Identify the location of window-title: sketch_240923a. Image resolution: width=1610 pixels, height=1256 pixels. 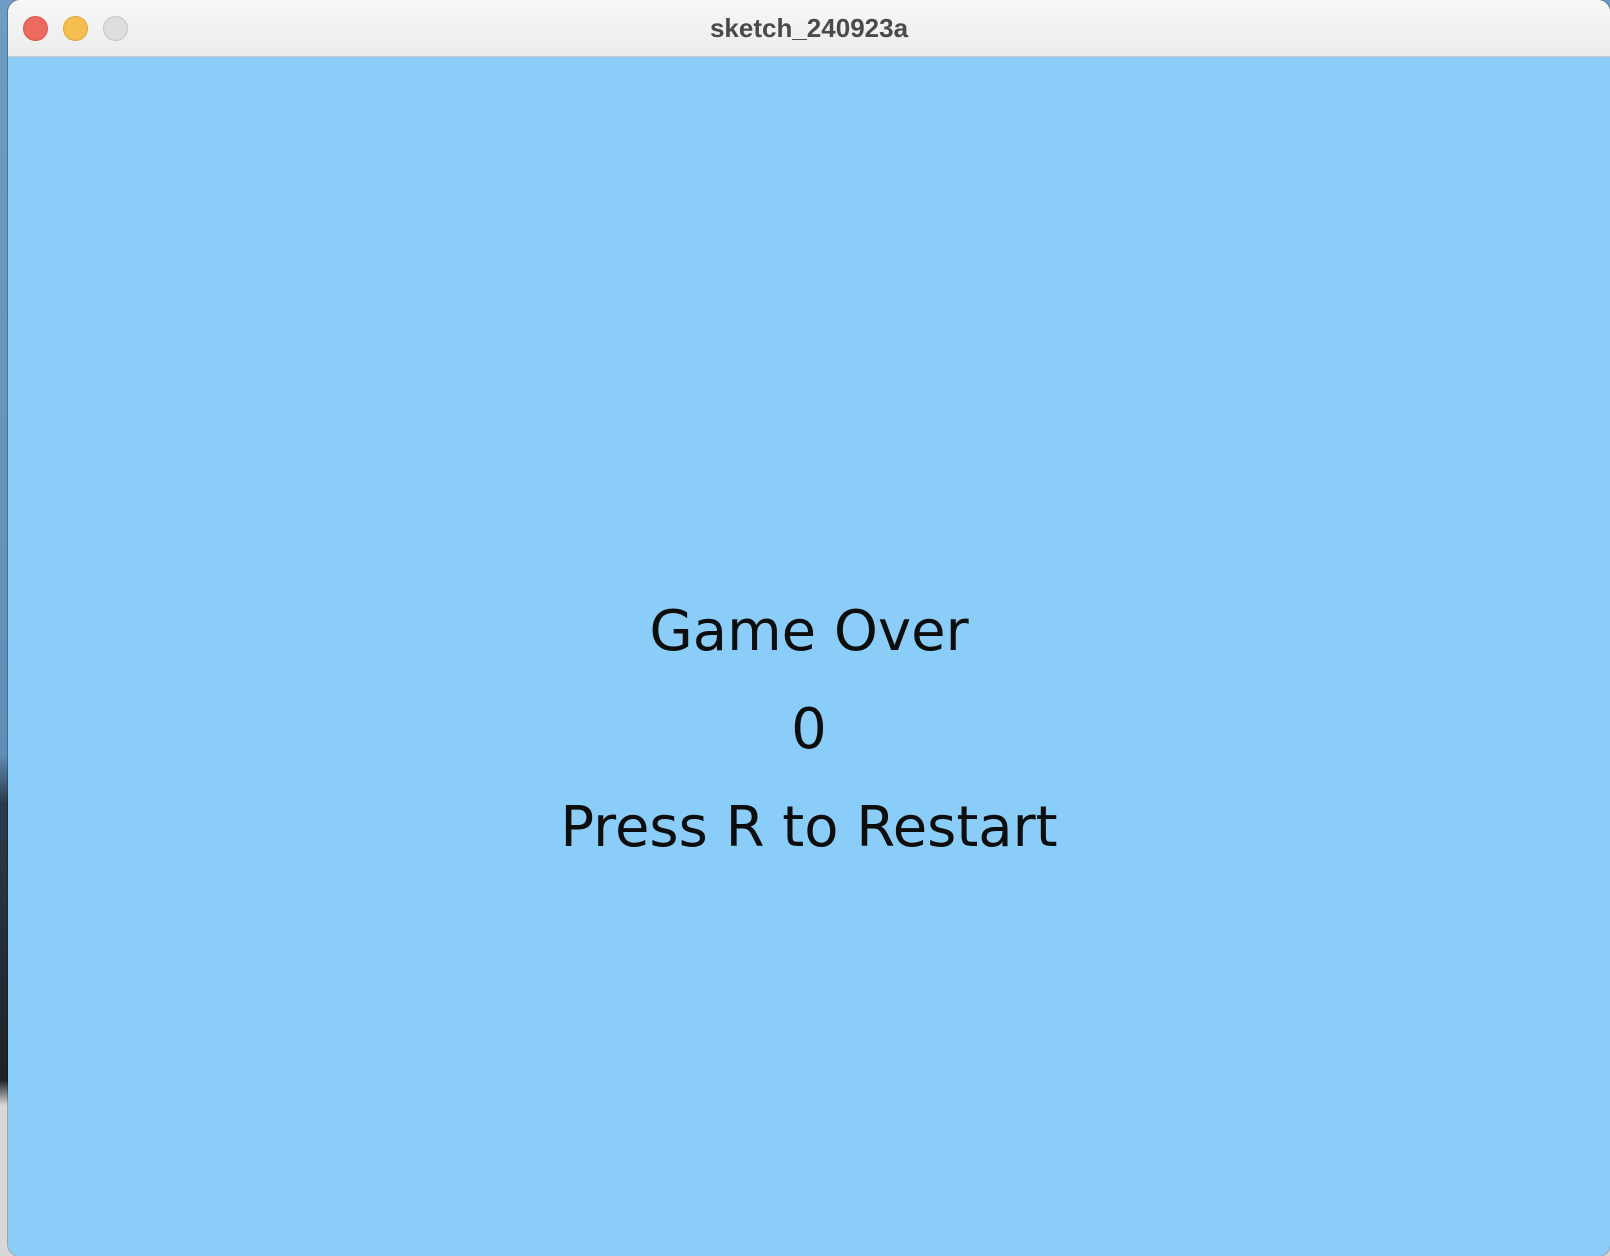
(809, 28).